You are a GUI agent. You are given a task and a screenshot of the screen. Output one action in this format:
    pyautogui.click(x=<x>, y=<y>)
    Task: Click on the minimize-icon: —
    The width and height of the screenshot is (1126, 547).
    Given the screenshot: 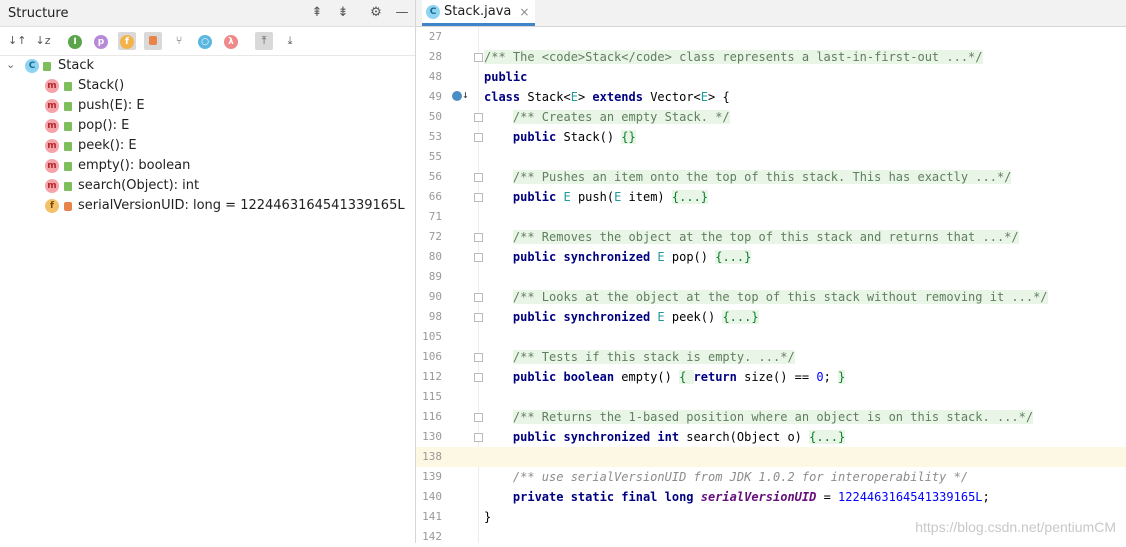 What is the action you would take?
    pyautogui.click(x=402, y=13)
    